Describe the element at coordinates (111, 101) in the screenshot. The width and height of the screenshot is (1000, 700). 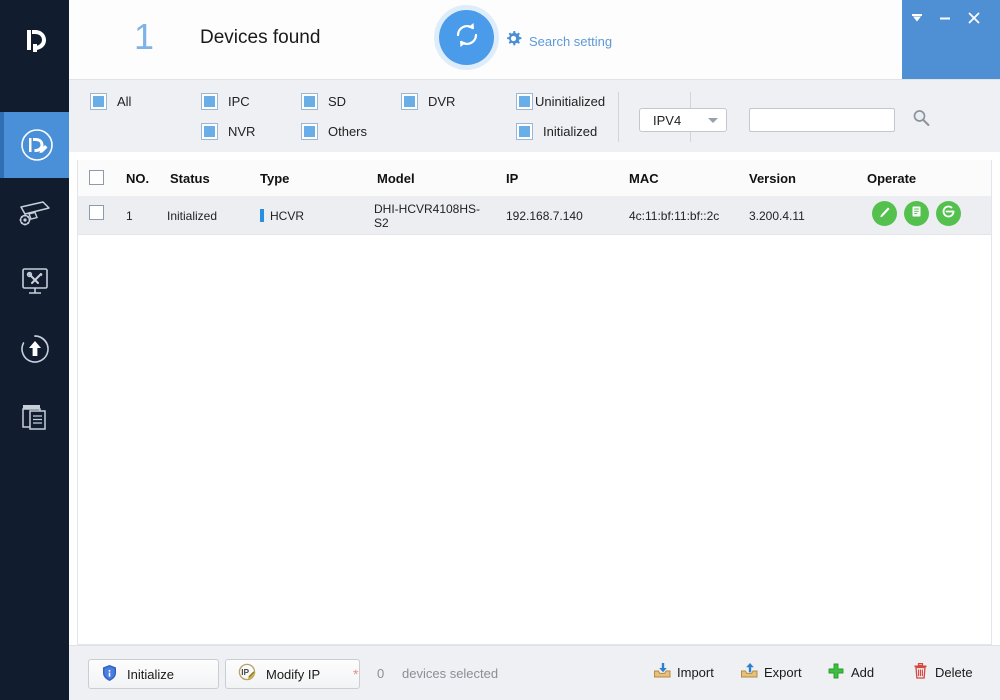
I see `filter-all: All` at that location.